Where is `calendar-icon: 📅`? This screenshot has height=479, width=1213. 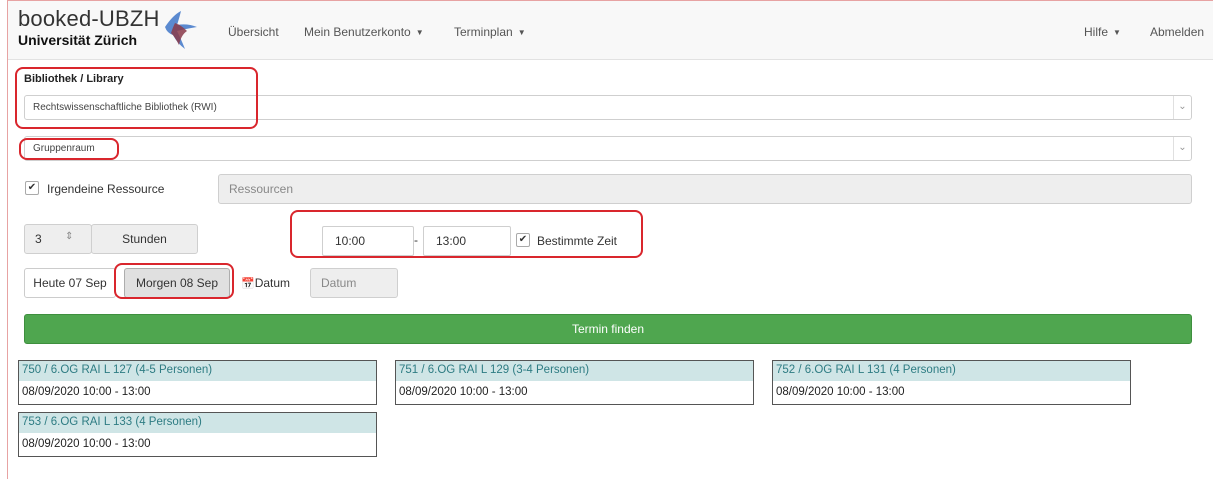
calendar-icon: 📅 is located at coordinates (248, 284).